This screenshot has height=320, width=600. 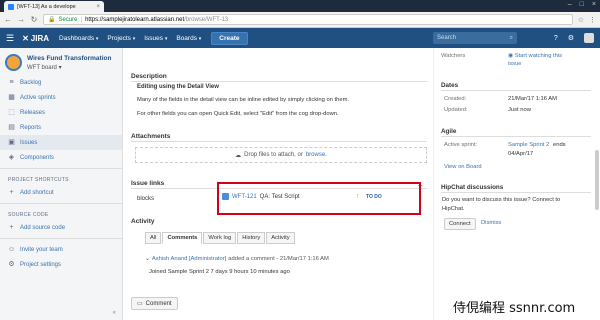 What do you see at coordinates (251, 238) in the screenshot?
I see `tab-history: History` at bounding box center [251, 238].